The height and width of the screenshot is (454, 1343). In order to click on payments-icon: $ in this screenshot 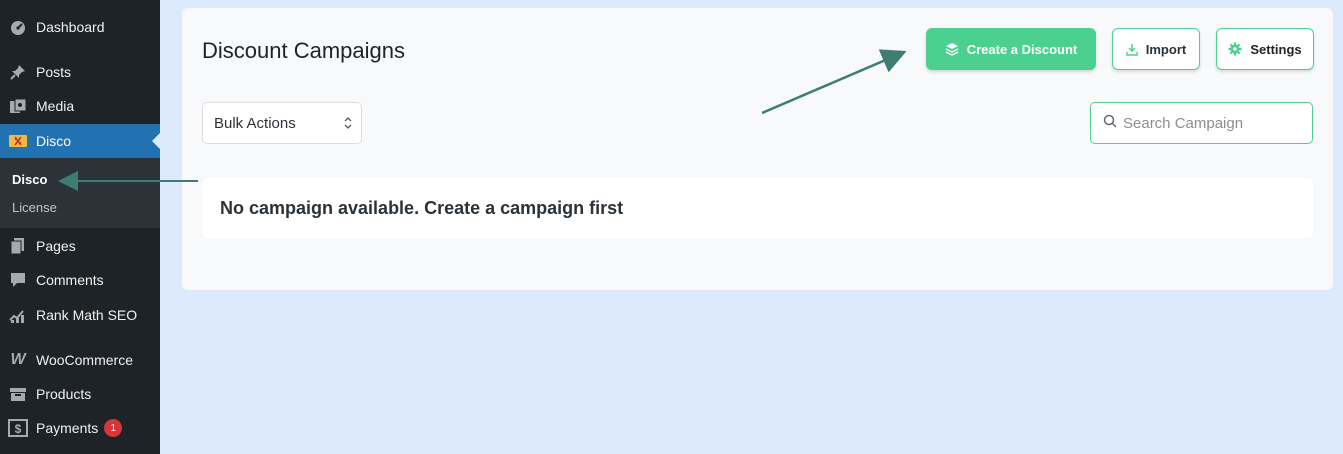, I will do `click(18, 428)`.